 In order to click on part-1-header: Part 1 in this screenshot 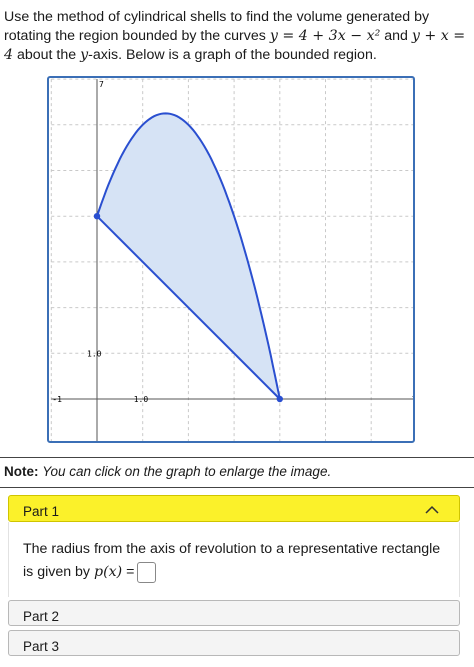, I will do `click(234, 508)`.